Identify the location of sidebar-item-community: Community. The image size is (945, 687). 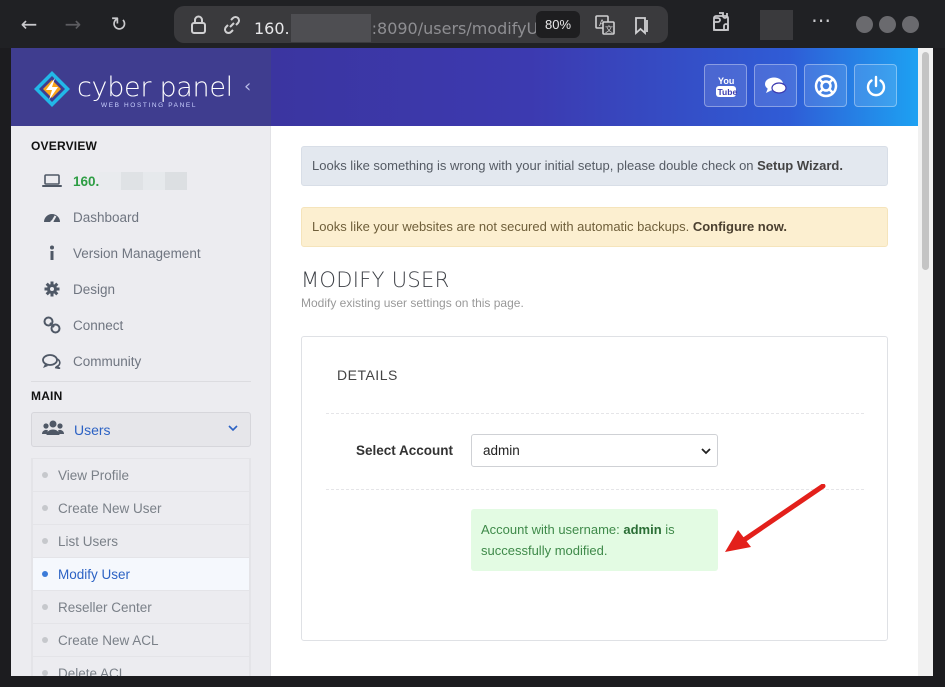
(146, 361).